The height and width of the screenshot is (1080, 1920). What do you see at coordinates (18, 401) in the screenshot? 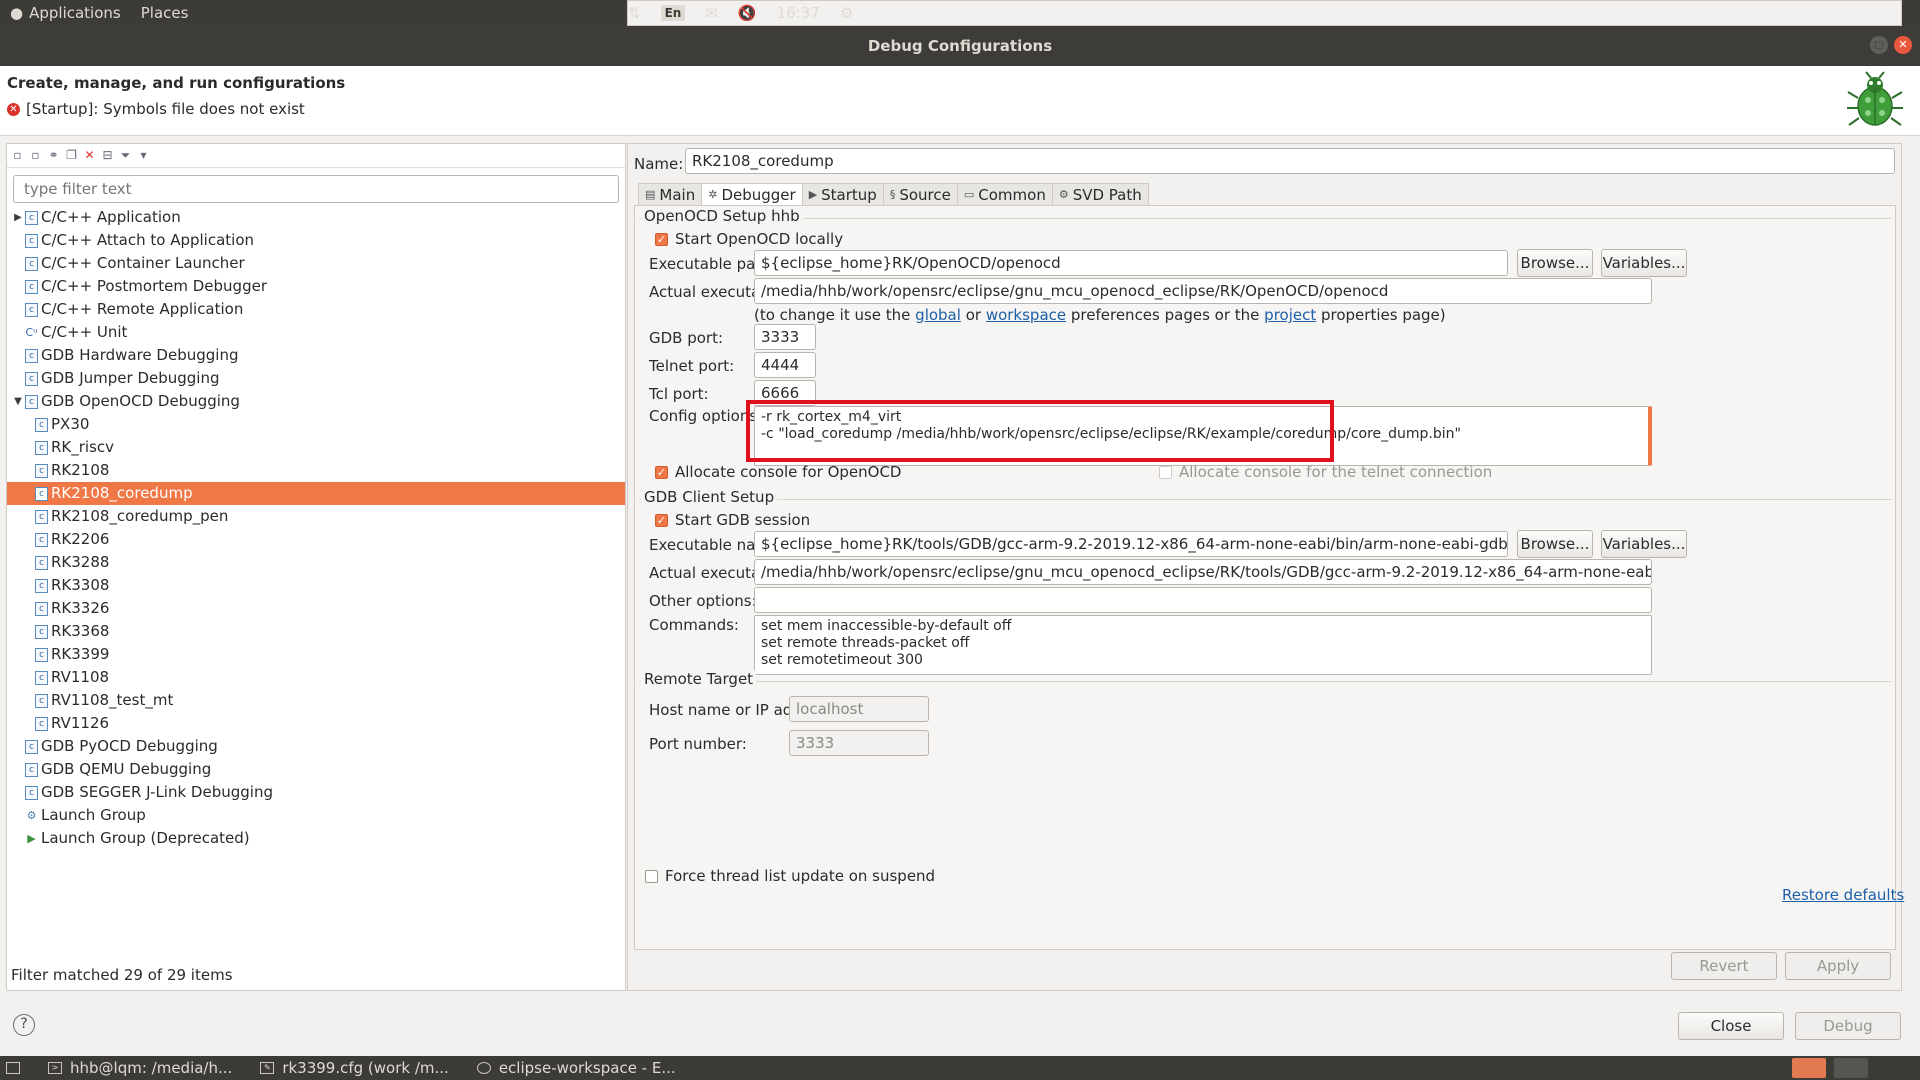
I see `collapse-chevron-icon: ▼` at bounding box center [18, 401].